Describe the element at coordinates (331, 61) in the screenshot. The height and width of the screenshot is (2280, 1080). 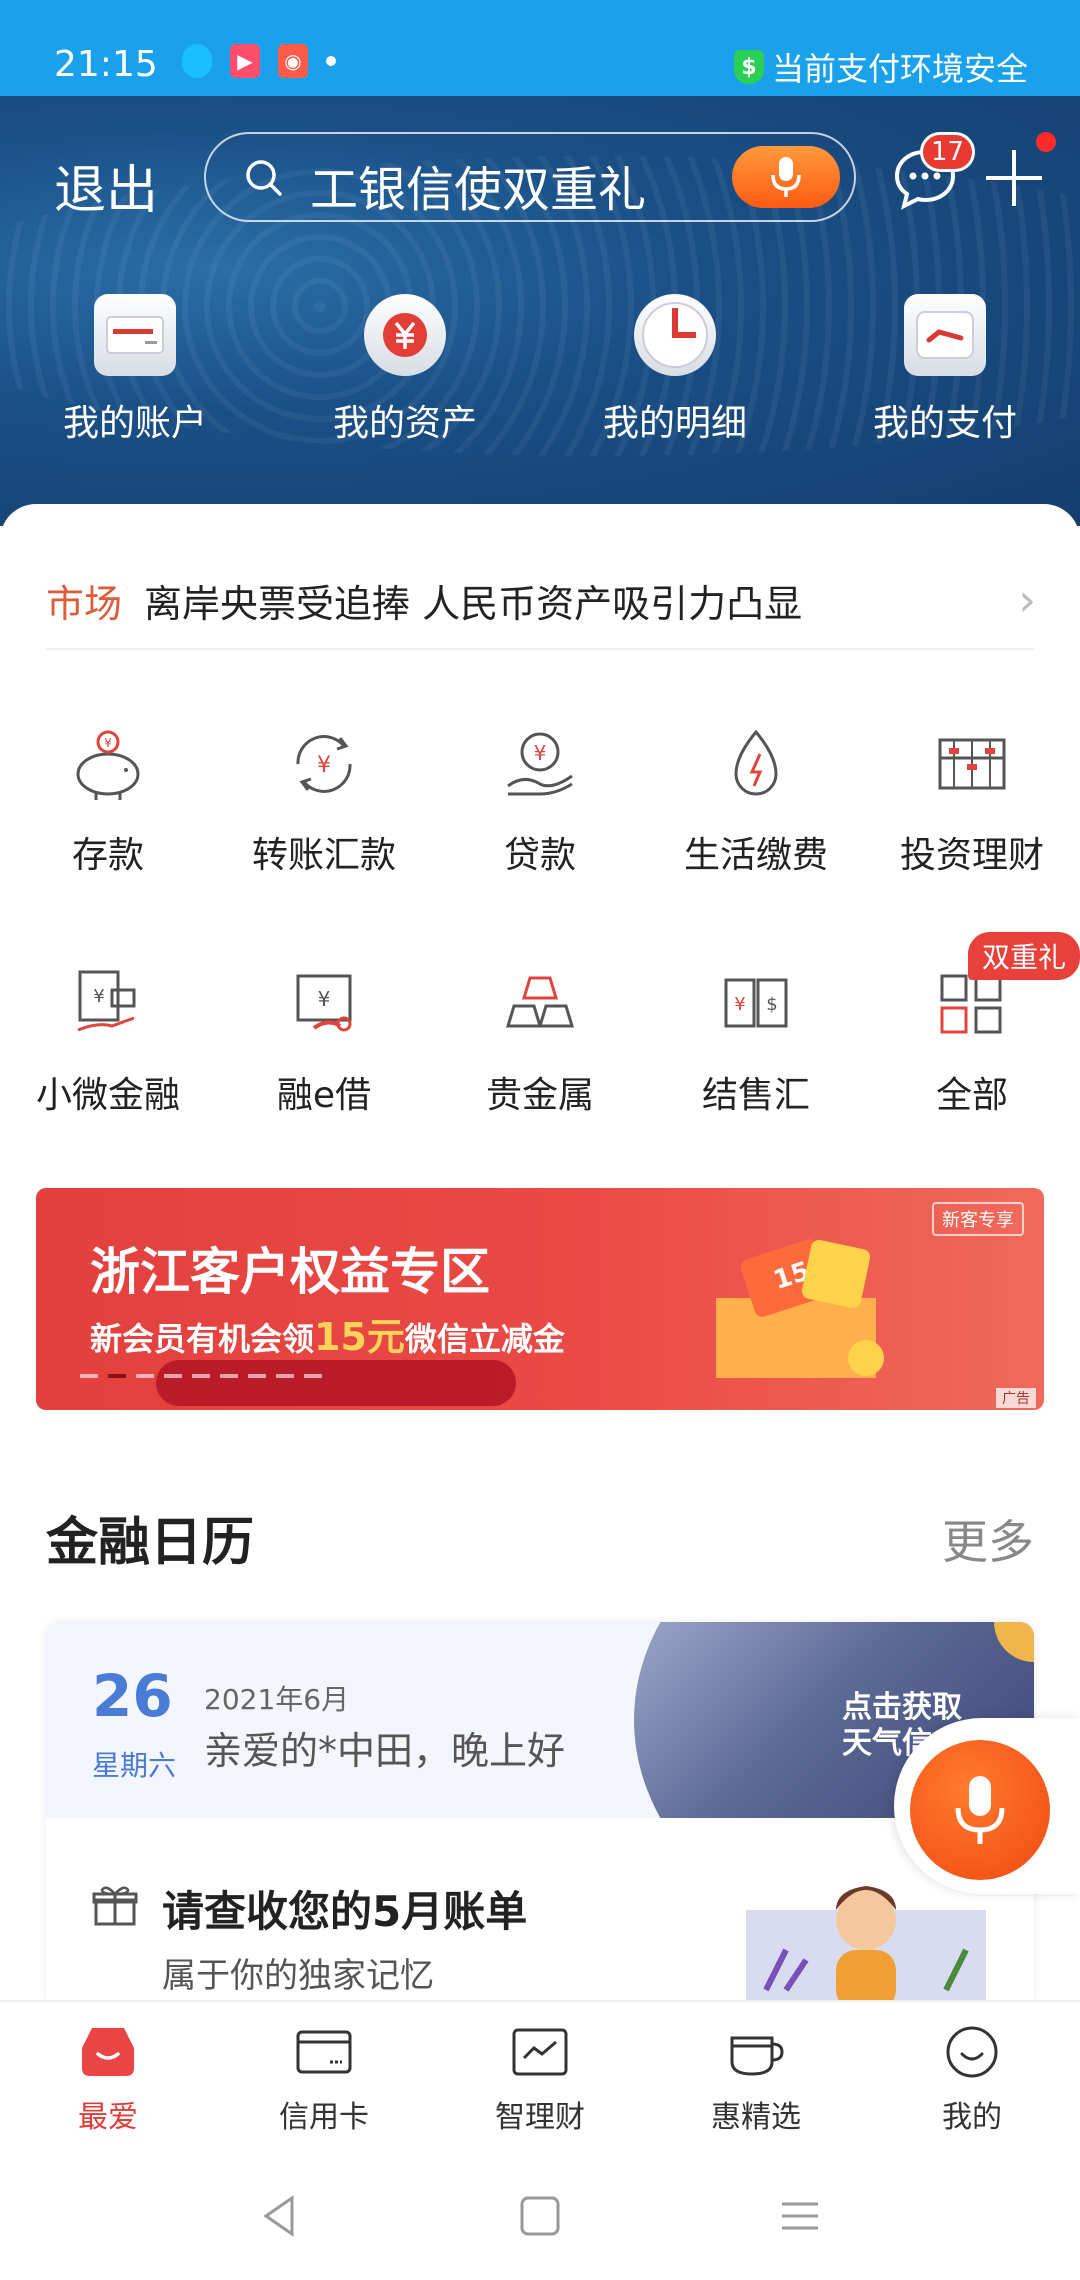
I see `dot-icon` at that location.